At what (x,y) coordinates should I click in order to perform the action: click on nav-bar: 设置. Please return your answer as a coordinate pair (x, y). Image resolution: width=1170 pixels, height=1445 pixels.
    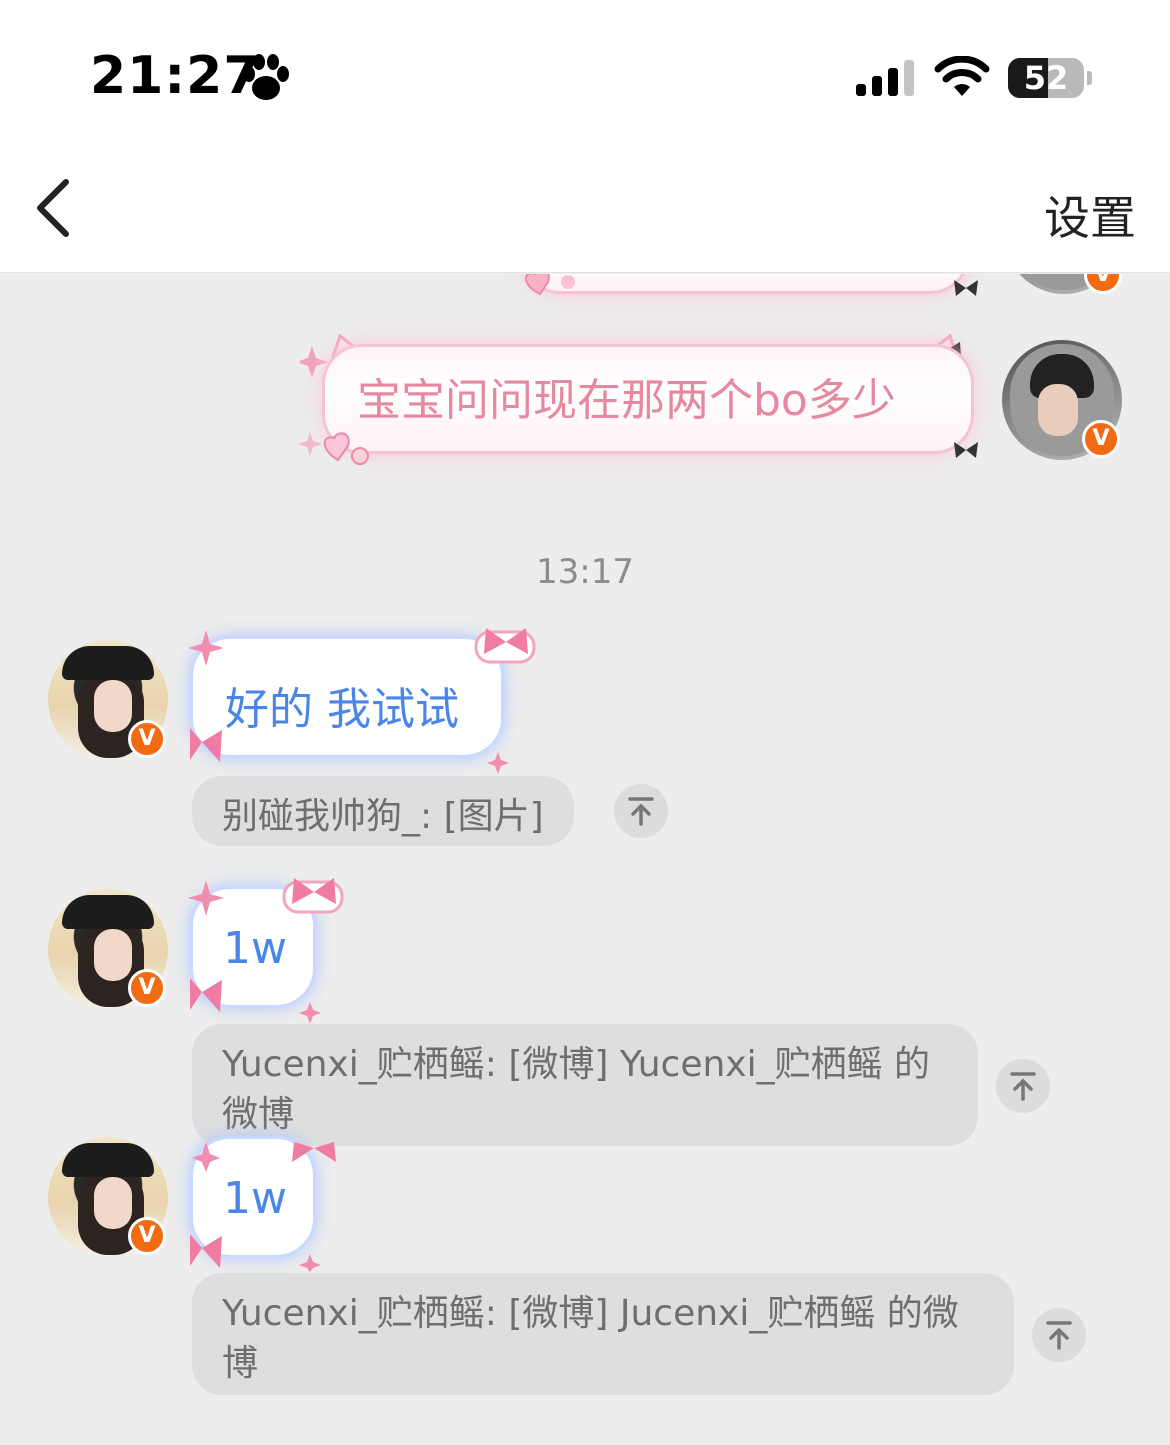
    Looking at the image, I should click on (585, 206).